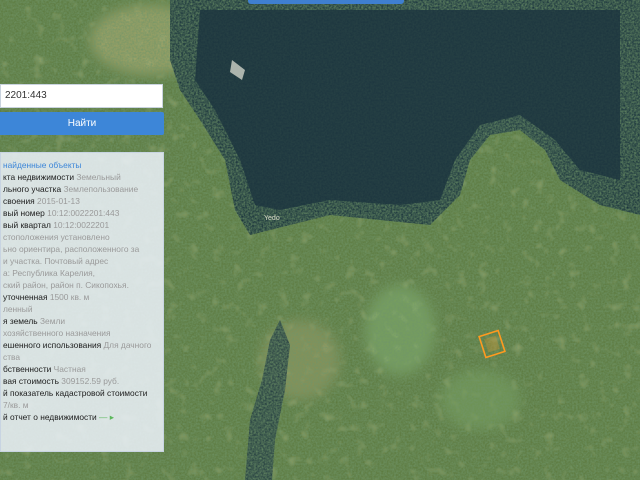  Describe the element at coordinates (12, 357) in the screenshot. I see `result-row: ства` at that location.